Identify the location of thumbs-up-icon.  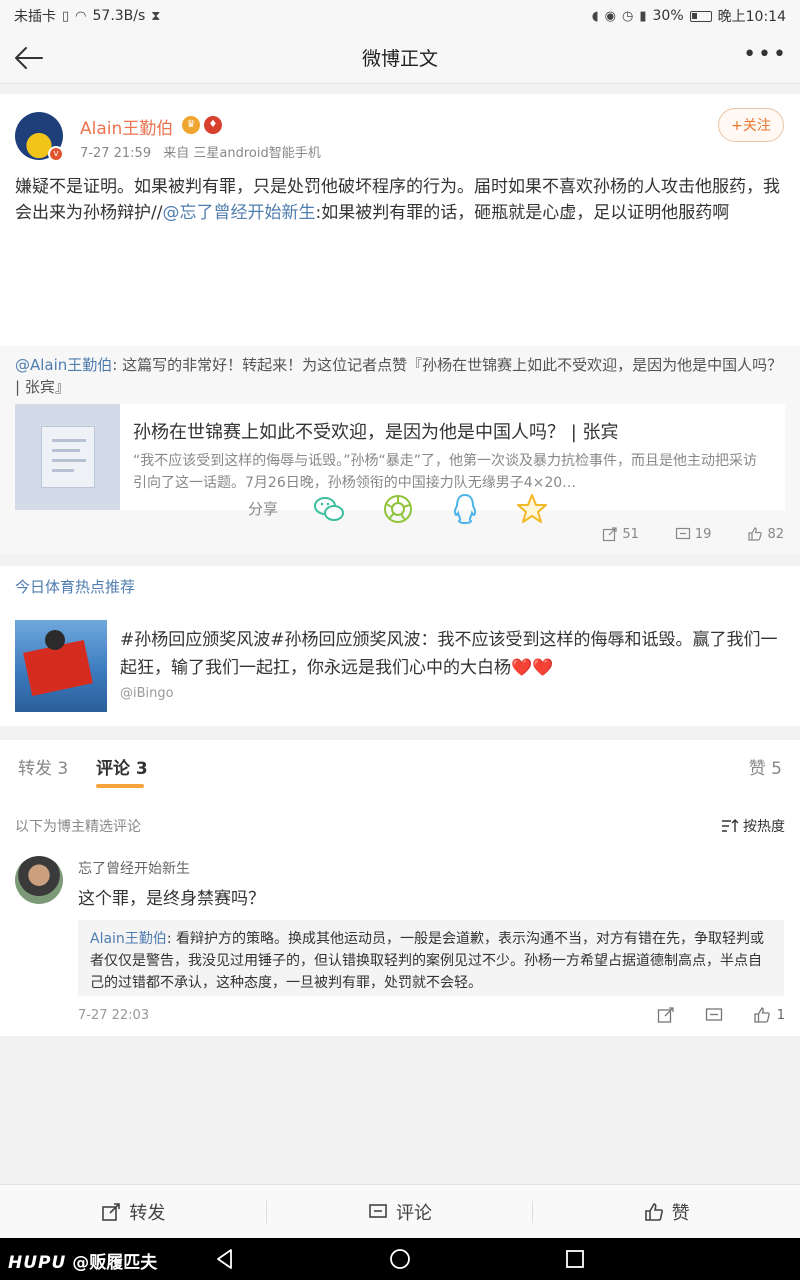
(653, 1211).